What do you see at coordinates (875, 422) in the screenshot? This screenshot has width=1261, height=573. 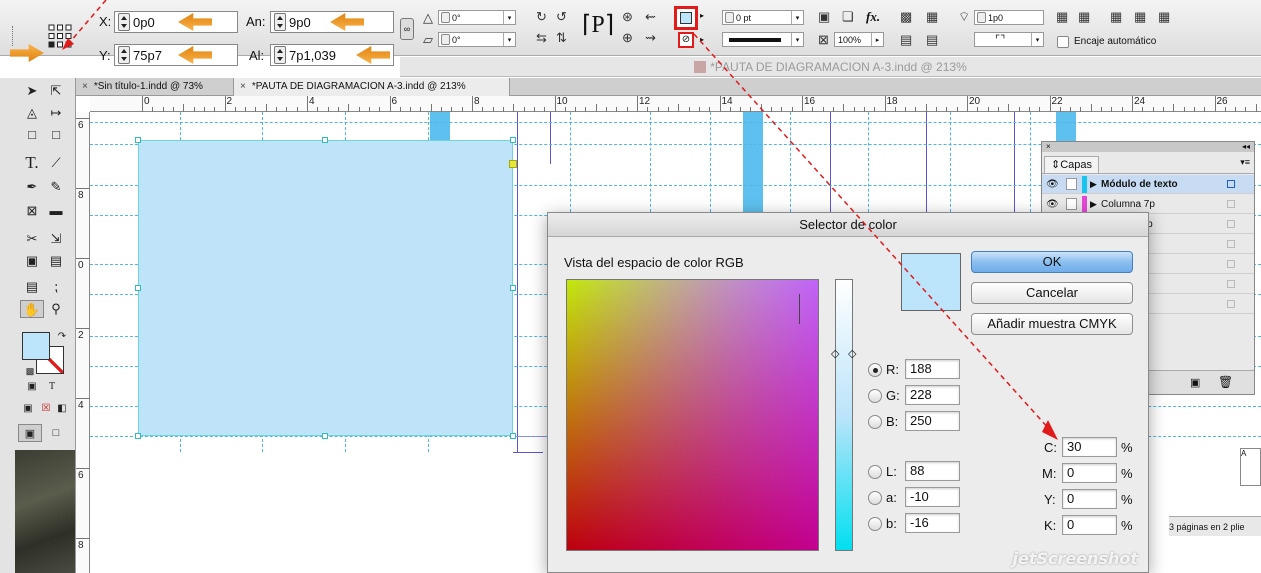 I see `radio-b` at bounding box center [875, 422].